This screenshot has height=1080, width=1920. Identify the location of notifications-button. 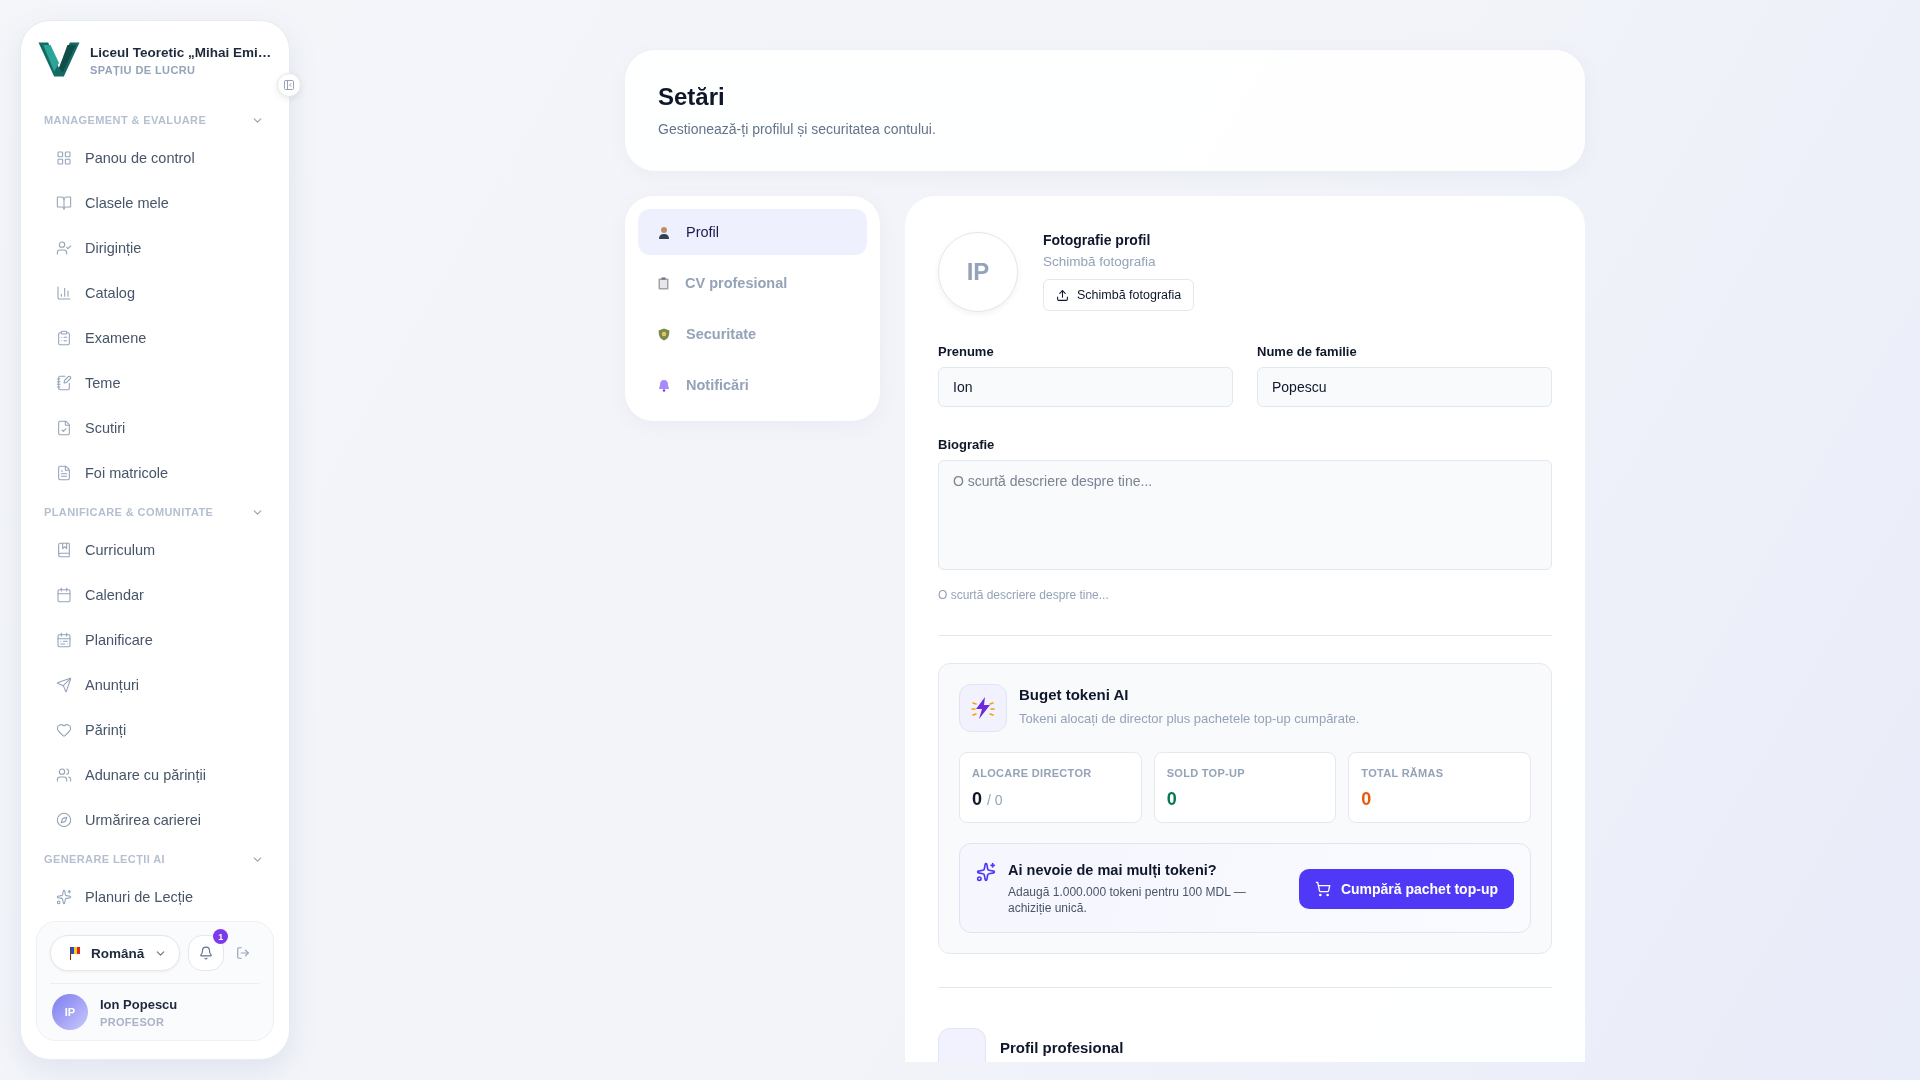
(206, 953).